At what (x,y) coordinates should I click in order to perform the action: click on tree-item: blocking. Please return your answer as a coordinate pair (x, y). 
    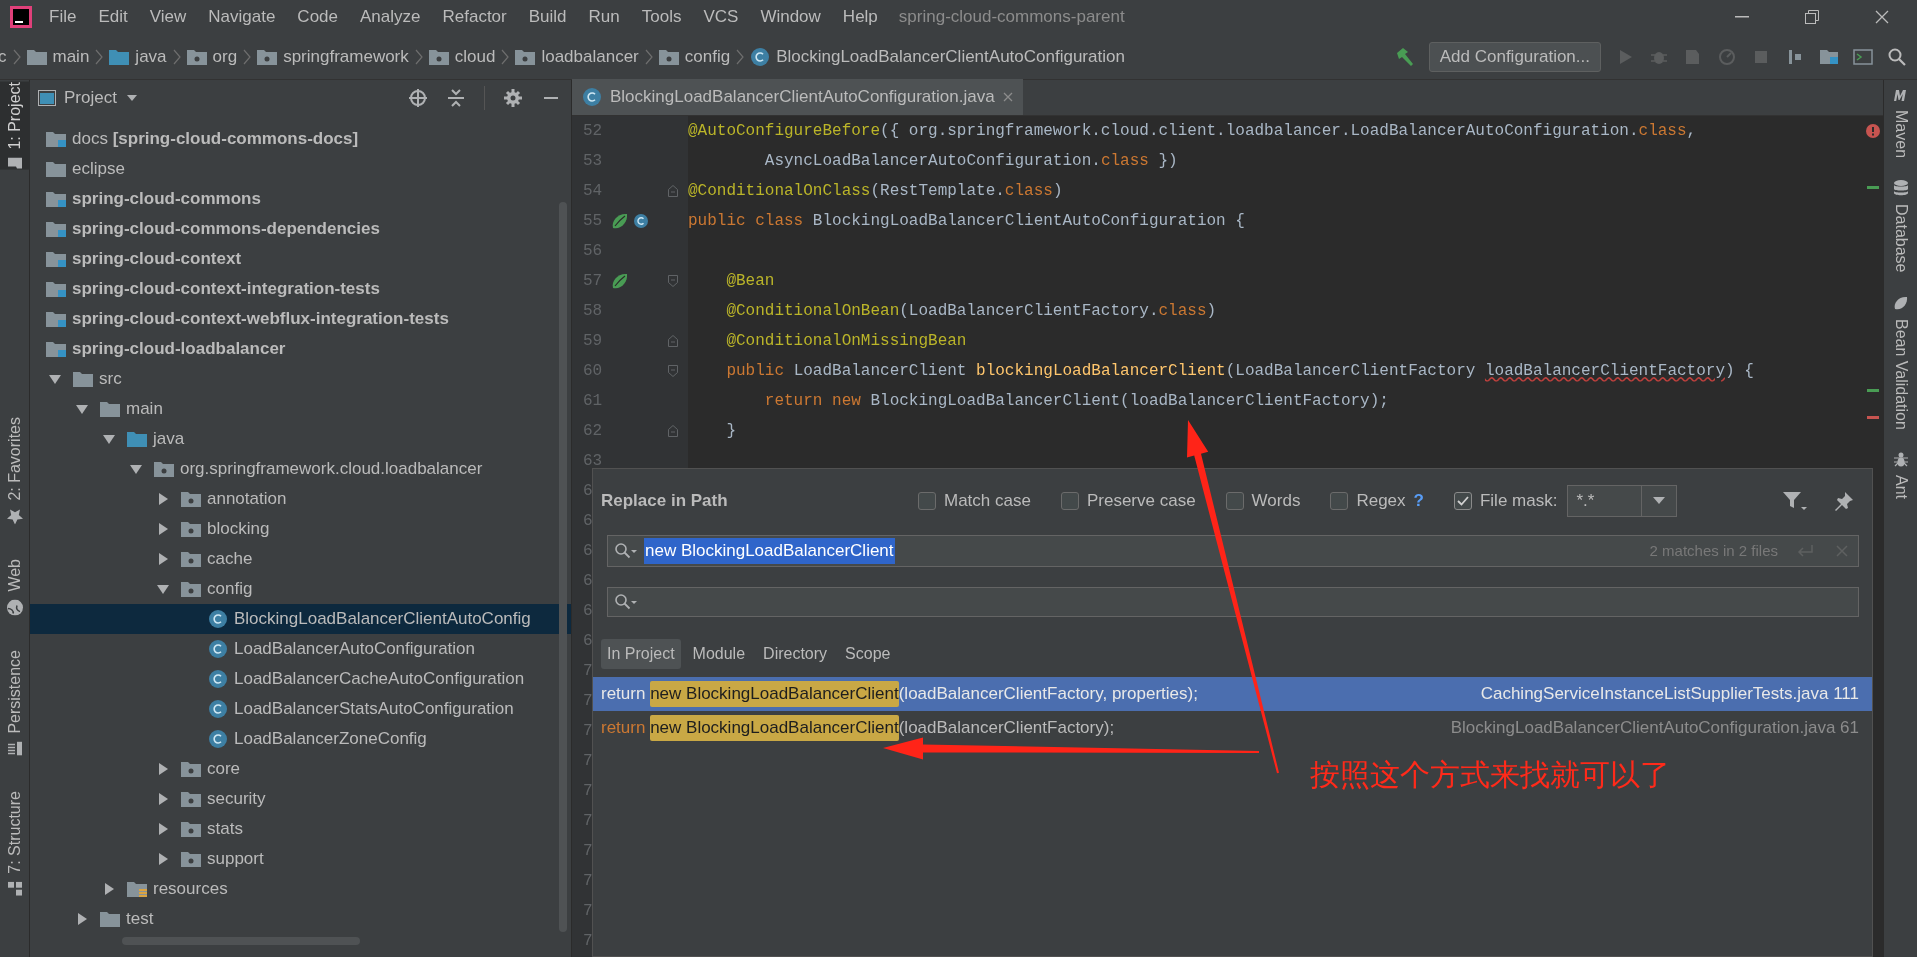
    Looking at the image, I should click on (300, 529).